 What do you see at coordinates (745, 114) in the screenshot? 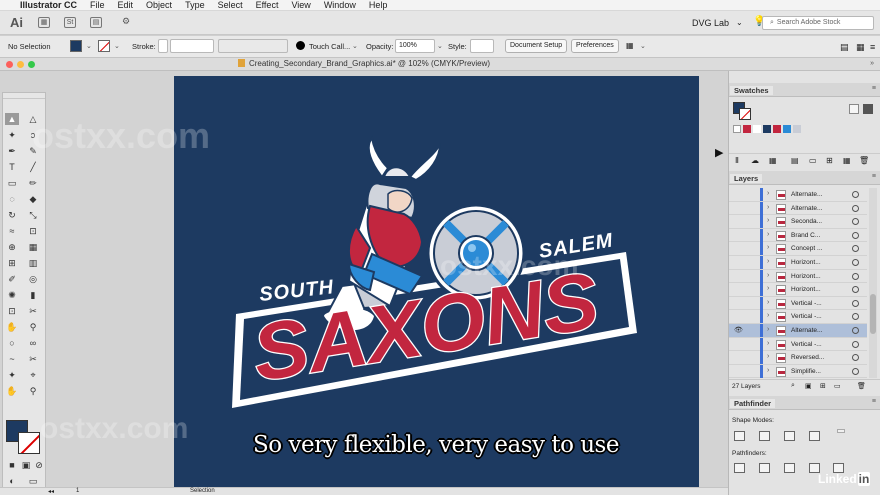
I see `swatch-stroke-preview` at bounding box center [745, 114].